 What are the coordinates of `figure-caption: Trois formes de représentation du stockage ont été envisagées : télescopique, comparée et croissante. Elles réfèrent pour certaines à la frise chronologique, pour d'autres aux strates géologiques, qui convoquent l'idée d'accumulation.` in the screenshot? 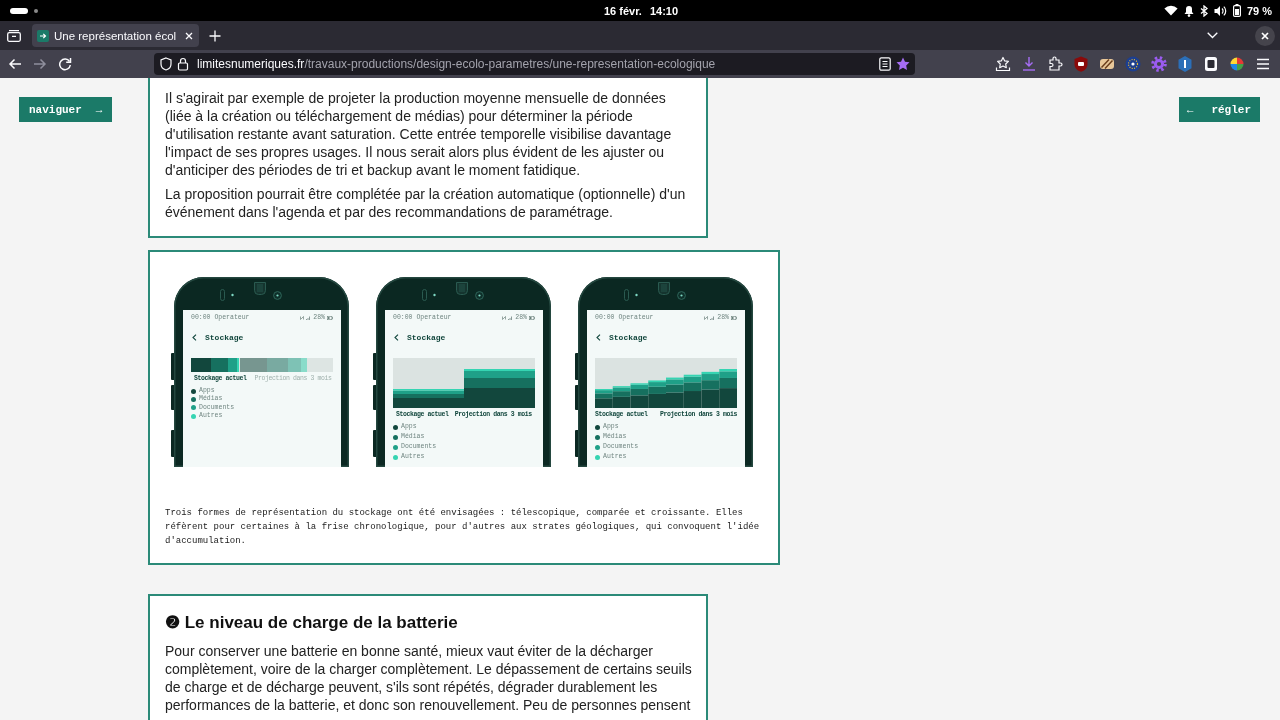 It's located at (463, 527).